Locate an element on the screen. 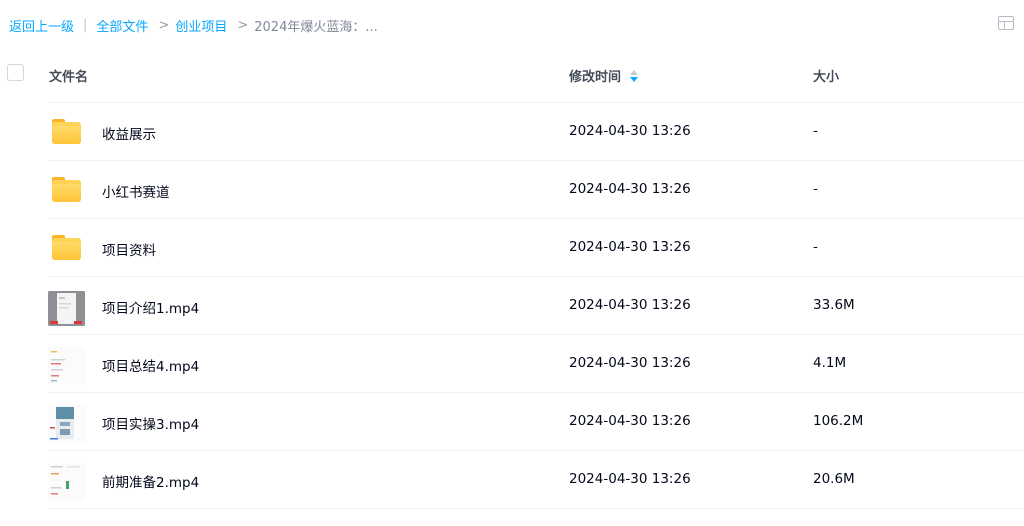  table-header: 文件名 修改时间 大小 is located at coordinates (512, 76).